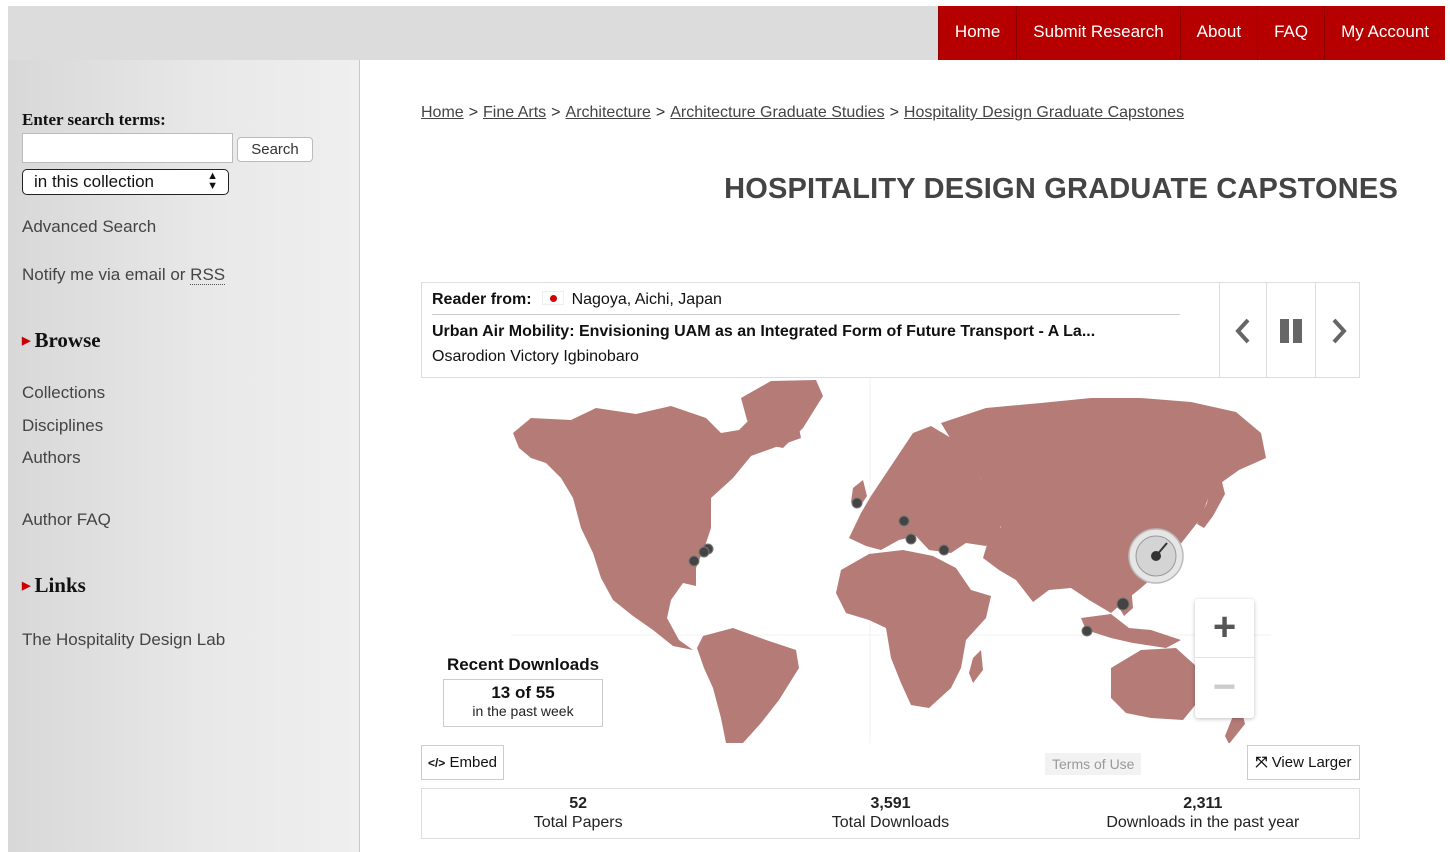  What do you see at coordinates (473, 762) in the screenshot?
I see `embed-label: Embed` at bounding box center [473, 762].